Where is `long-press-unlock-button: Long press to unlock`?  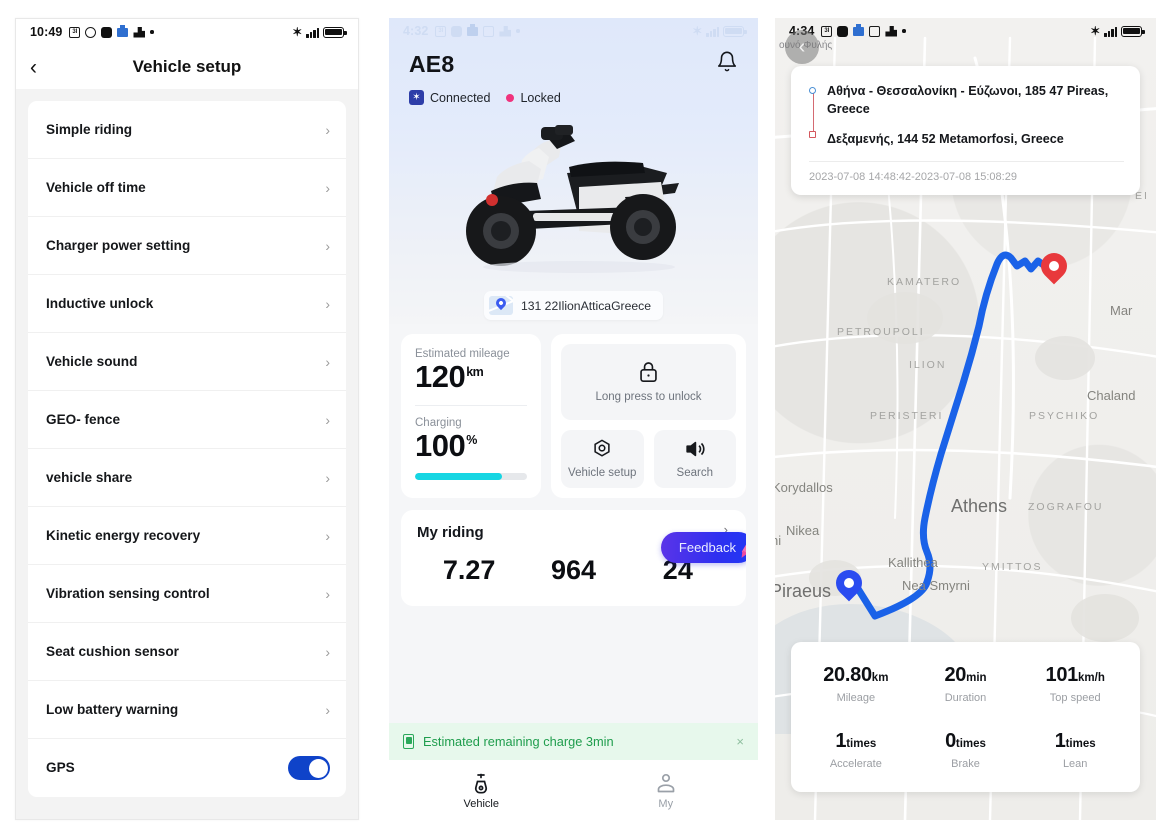
long-press-unlock-button: Long press to unlock is located at coordinates (648, 382).